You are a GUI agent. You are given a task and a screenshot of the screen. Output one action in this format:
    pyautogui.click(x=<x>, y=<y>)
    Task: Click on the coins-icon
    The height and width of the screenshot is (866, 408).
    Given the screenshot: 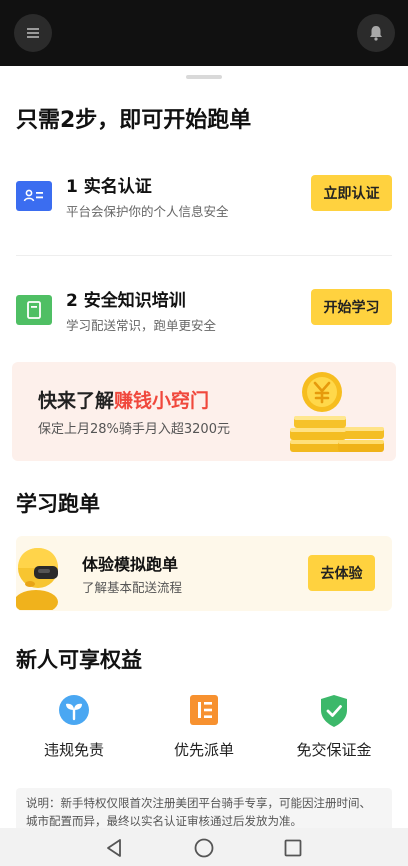 What is the action you would take?
    pyautogui.click(x=337, y=412)
    